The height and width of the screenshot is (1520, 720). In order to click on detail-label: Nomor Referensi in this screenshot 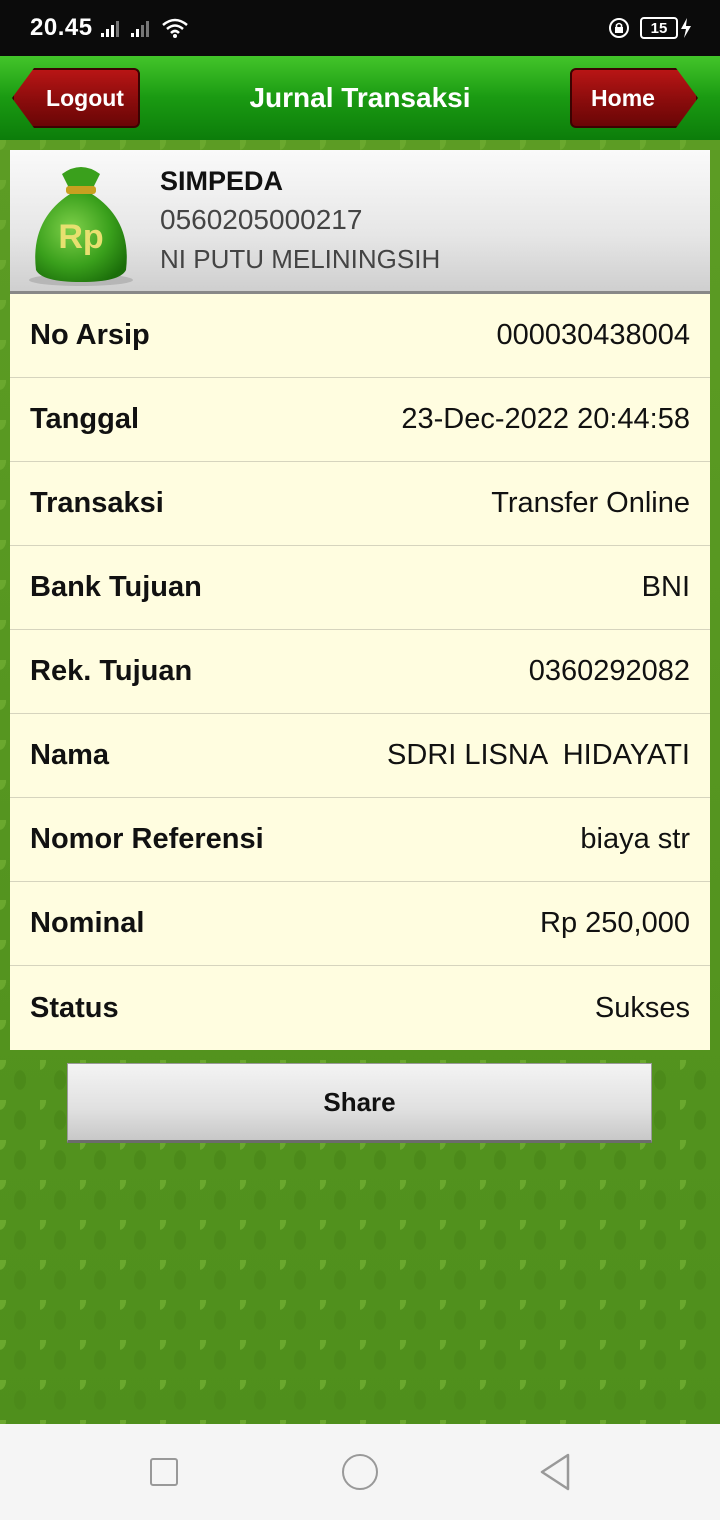, I will do `click(147, 839)`.